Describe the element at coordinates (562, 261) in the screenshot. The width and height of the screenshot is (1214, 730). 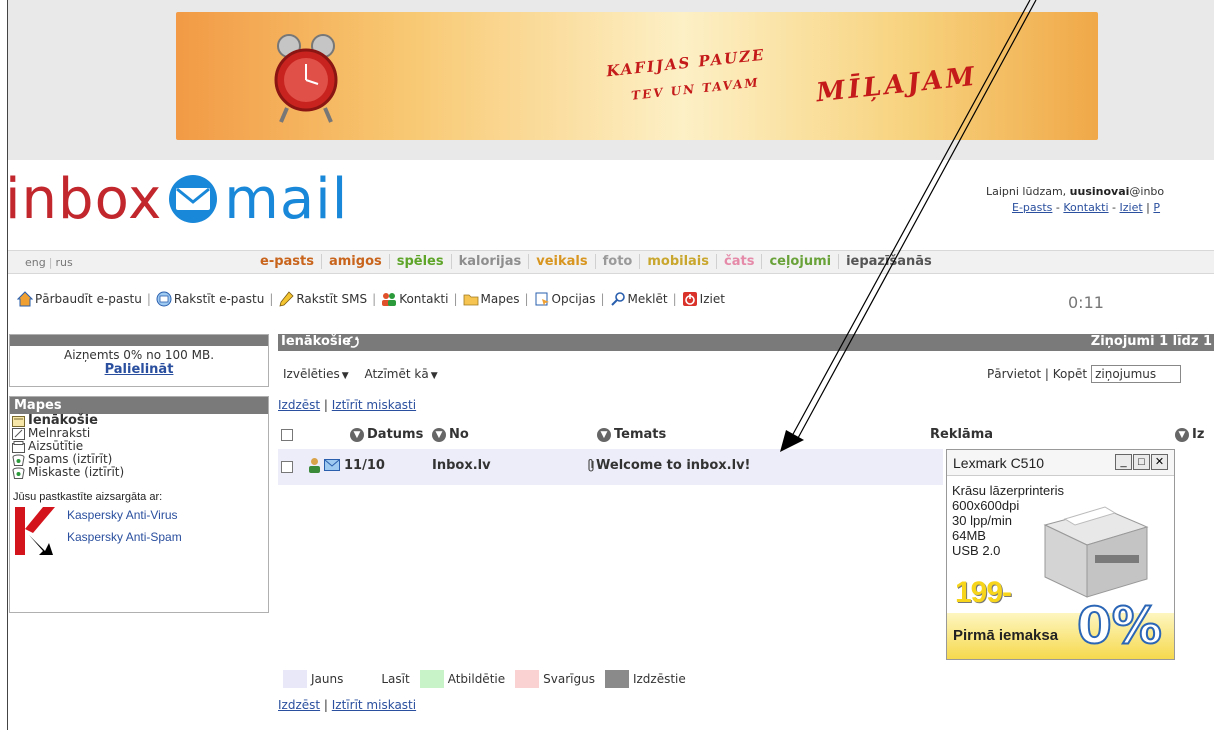
I see `nav-veikals: veikals` at that location.